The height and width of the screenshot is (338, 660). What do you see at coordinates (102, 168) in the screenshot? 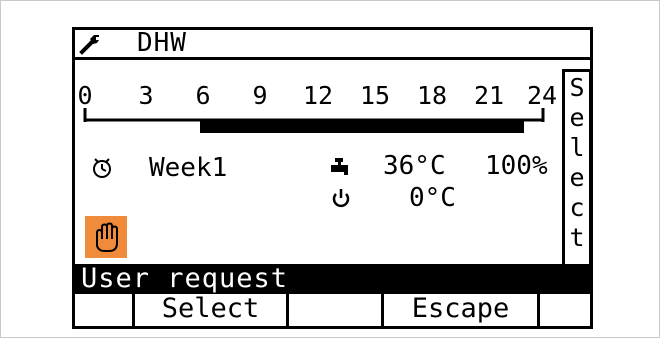
I see `clock-icon` at bounding box center [102, 168].